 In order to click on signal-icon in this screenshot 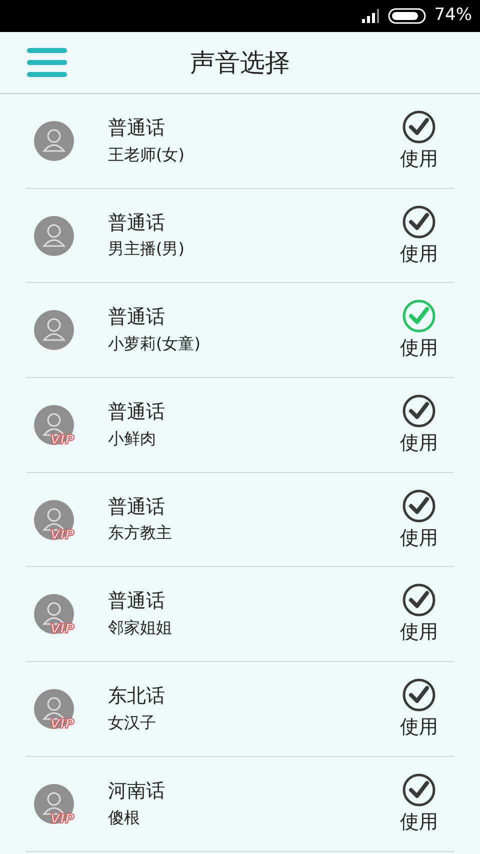, I will do `click(371, 16)`.